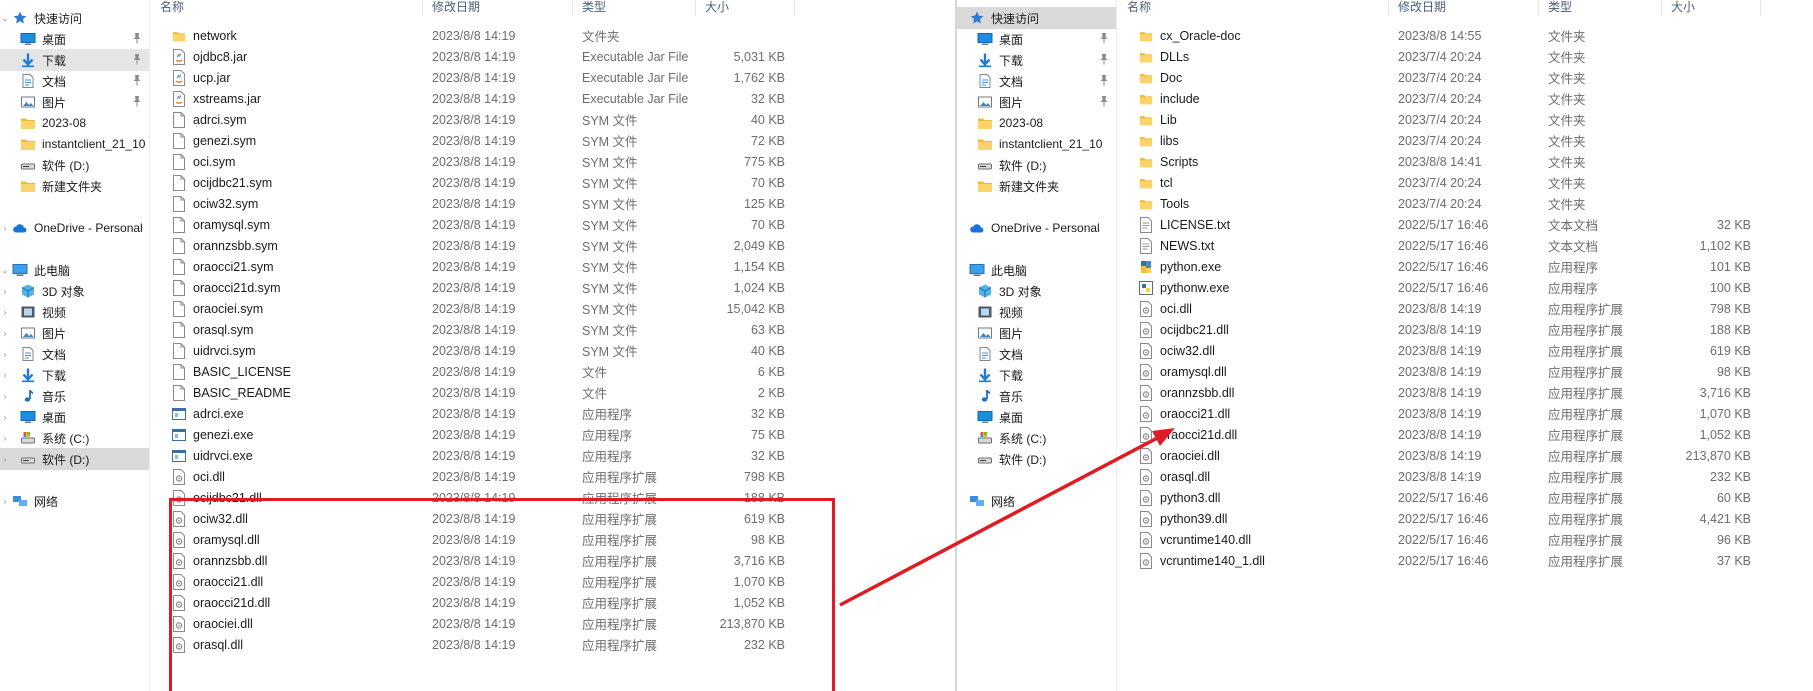  What do you see at coordinates (1465, 182) in the screenshot?
I see `file-row: tcl 2023/7/4 20:24 文件夹` at bounding box center [1465, 182].